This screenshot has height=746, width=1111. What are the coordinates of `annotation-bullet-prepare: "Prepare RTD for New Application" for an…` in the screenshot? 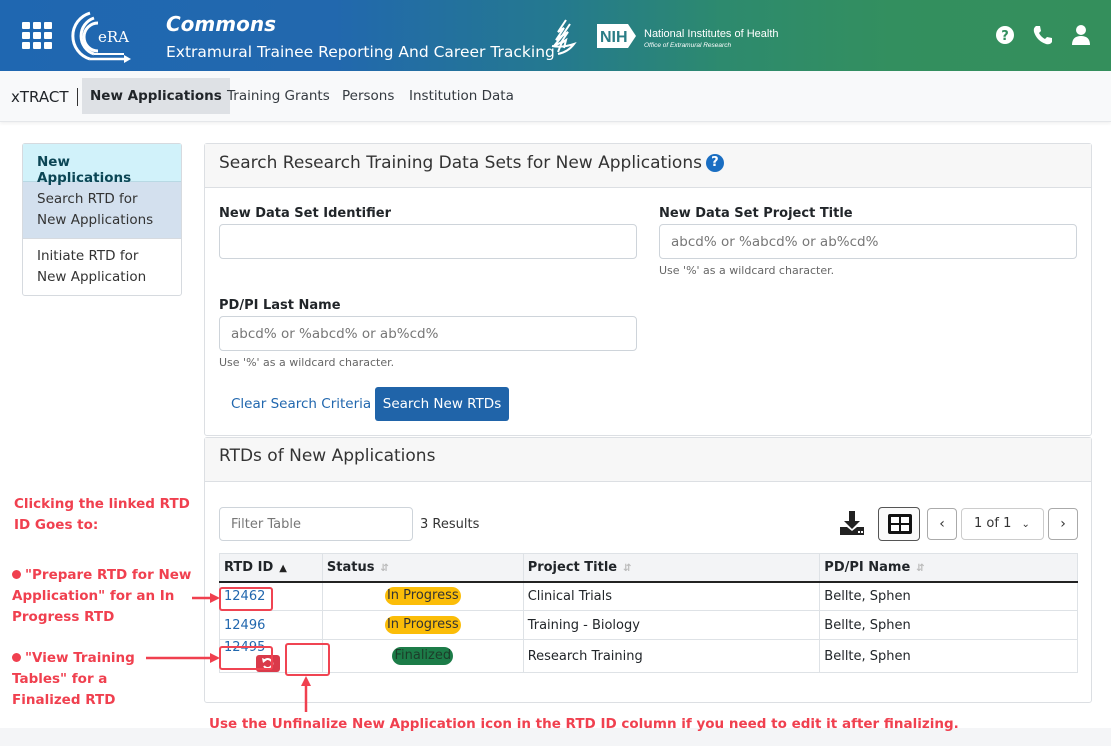 It's located at (102, 596).